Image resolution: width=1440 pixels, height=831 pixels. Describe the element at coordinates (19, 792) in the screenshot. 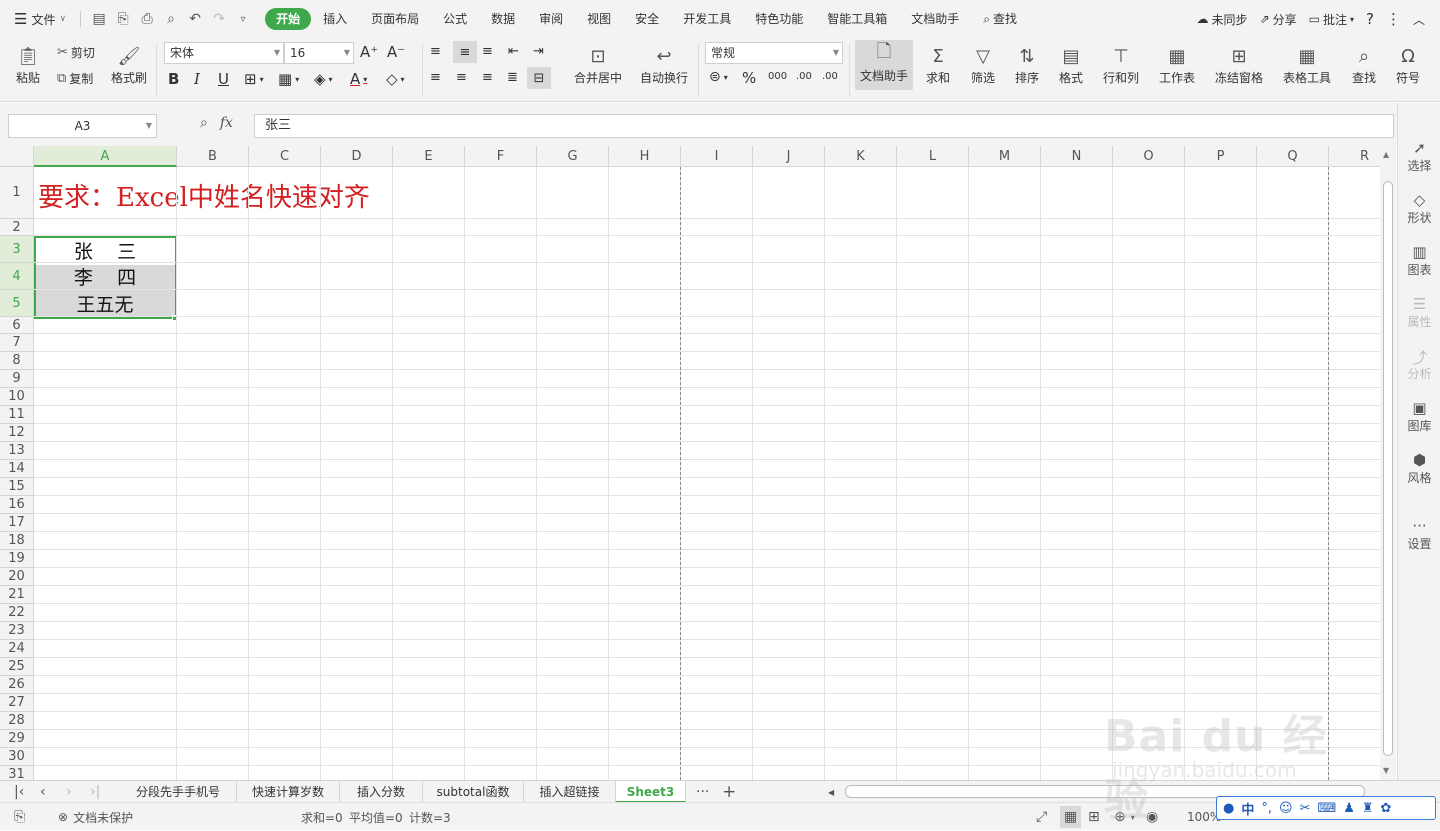

I see `first-sheet-icon: |‹` at that location.